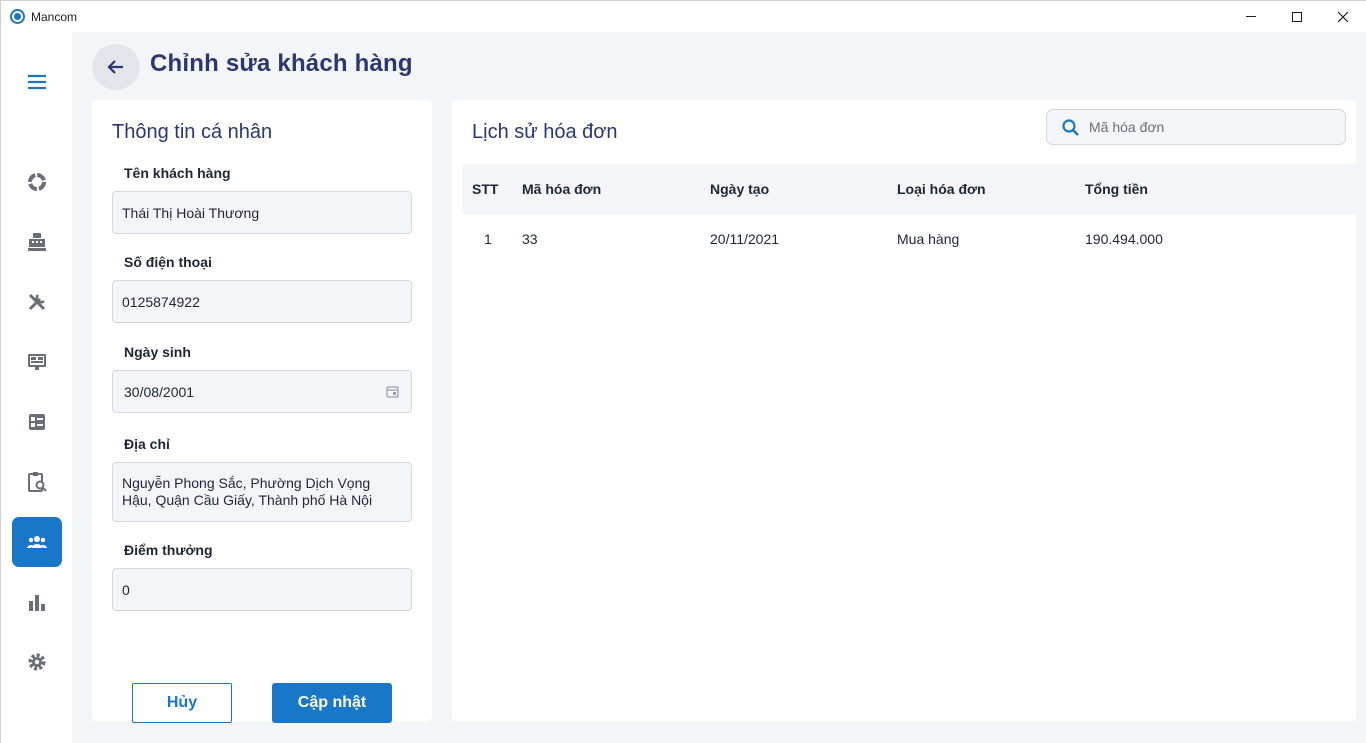  Describe the element at coordinates (262, 212) in the screenshot. I see `customer-name-field: Thái Thị Hoài Thương` at that location.